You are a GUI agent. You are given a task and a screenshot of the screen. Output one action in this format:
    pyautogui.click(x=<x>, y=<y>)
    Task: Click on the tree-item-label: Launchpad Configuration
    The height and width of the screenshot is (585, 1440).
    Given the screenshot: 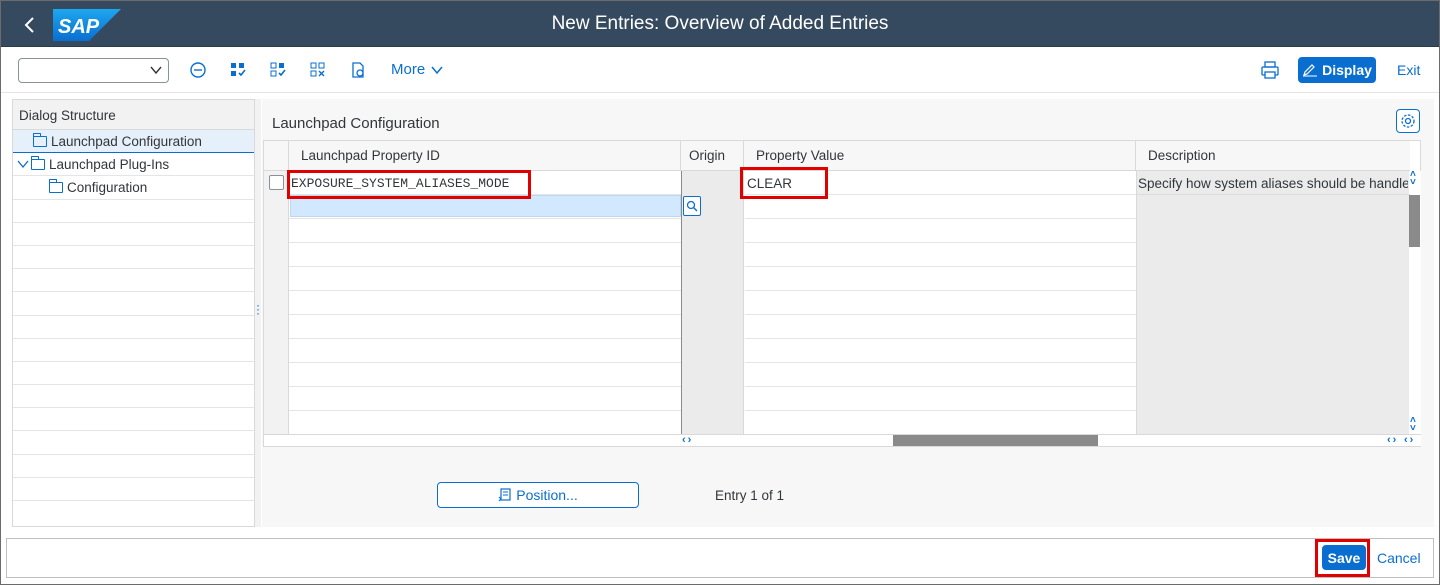 What is the action you would take?
    pyautogui.click(x=126, y=141)
    